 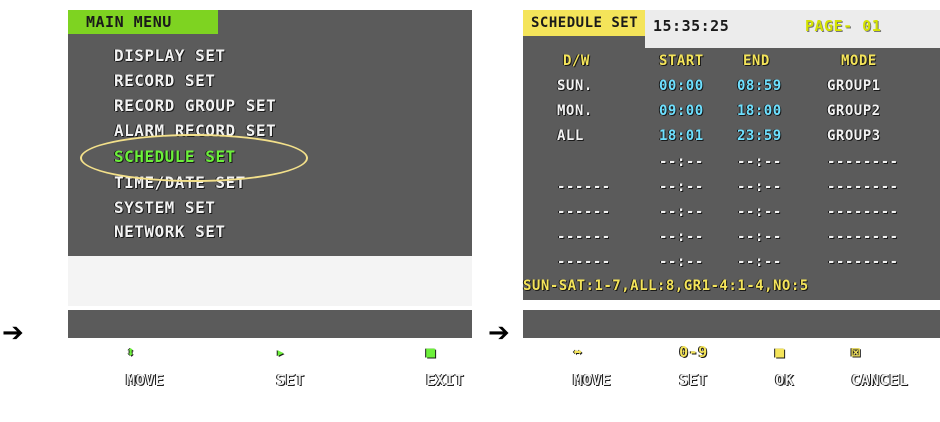 What do you see at coordinates (164, 81) in the screenshot?
I see `menu-item-record-set: RECORD SET` at bounding box center [164, 81].